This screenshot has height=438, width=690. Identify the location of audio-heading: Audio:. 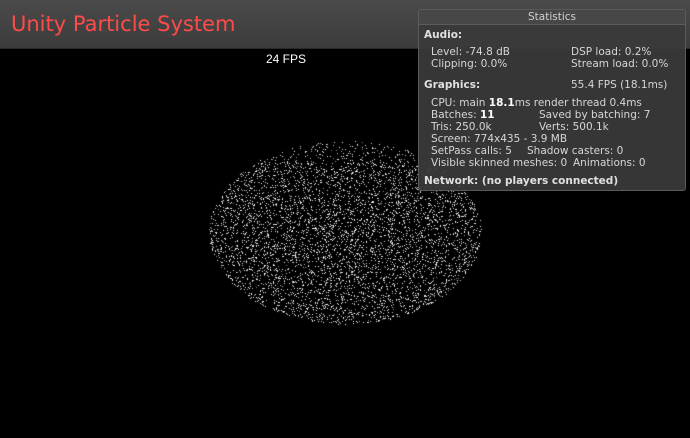
(443, 35).